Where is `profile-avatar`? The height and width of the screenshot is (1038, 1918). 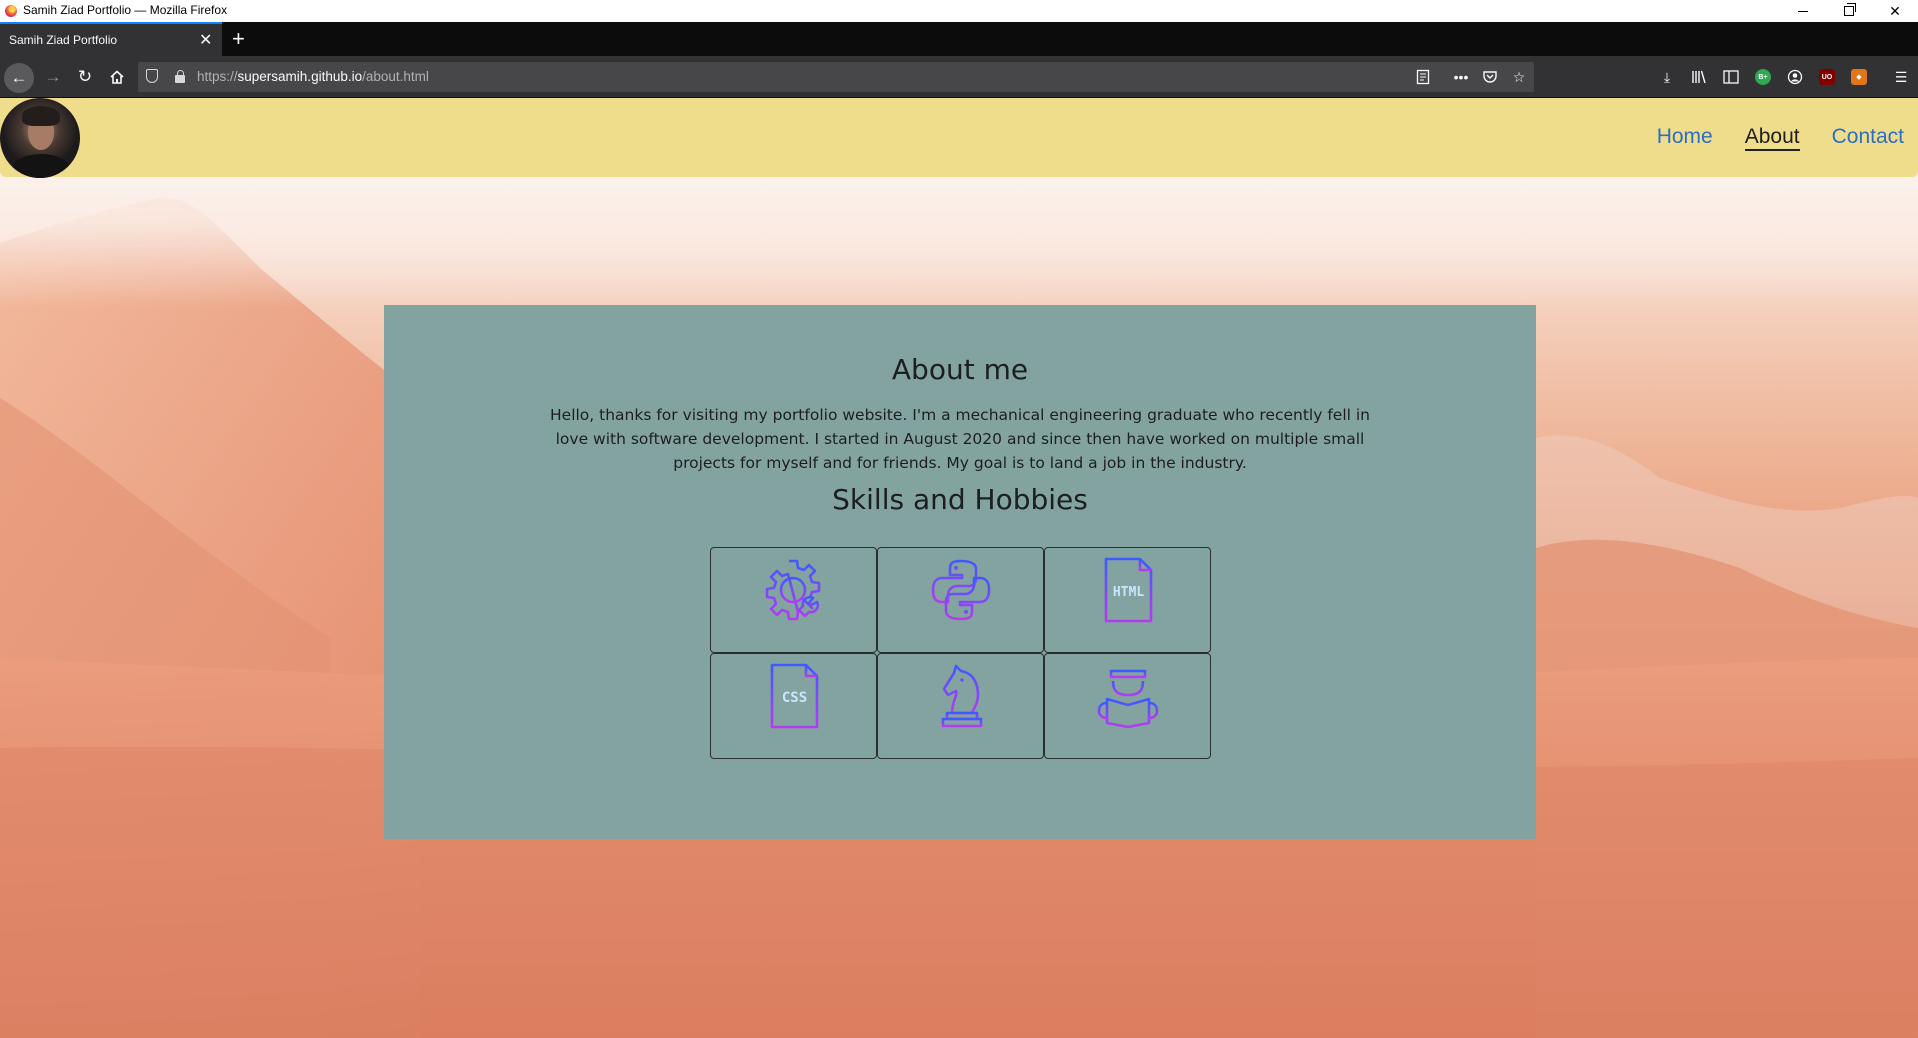
profile-avatar is located at coordinates (40, 138).